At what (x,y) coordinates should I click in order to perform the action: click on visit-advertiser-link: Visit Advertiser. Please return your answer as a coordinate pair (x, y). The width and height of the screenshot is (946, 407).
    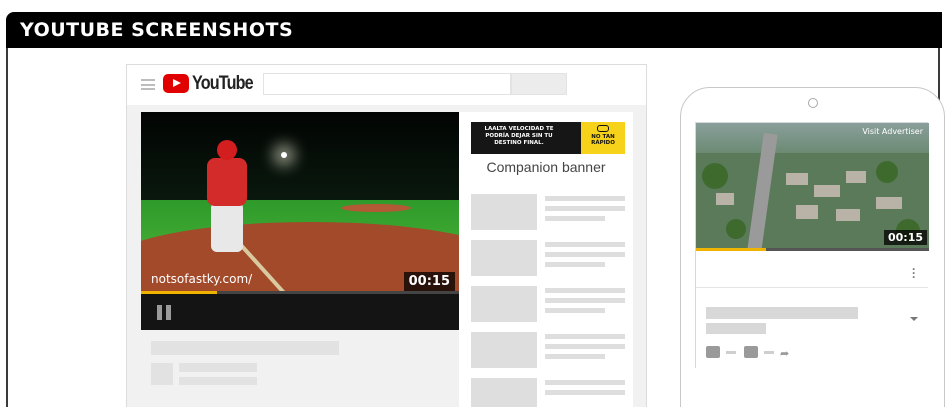
    Looking at the image, I should click on (892, 131).